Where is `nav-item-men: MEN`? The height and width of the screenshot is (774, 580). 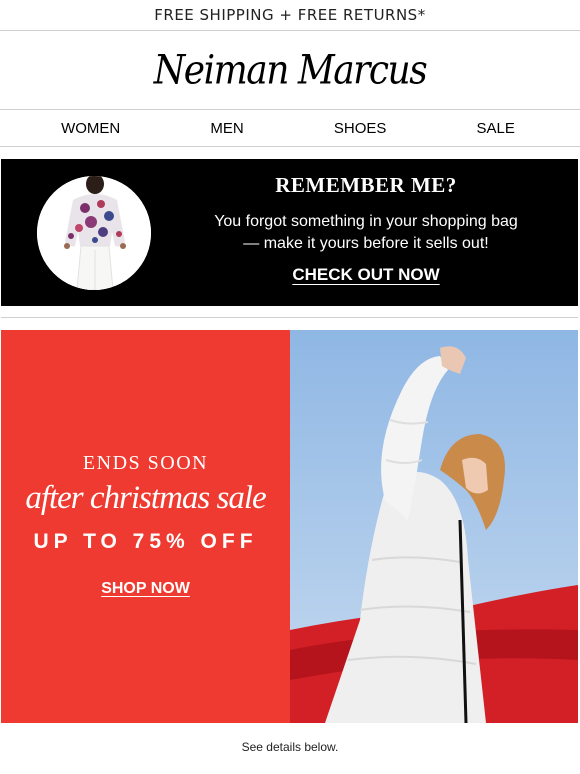 nav-item-men: MEN is located at coordinates (226, 128).